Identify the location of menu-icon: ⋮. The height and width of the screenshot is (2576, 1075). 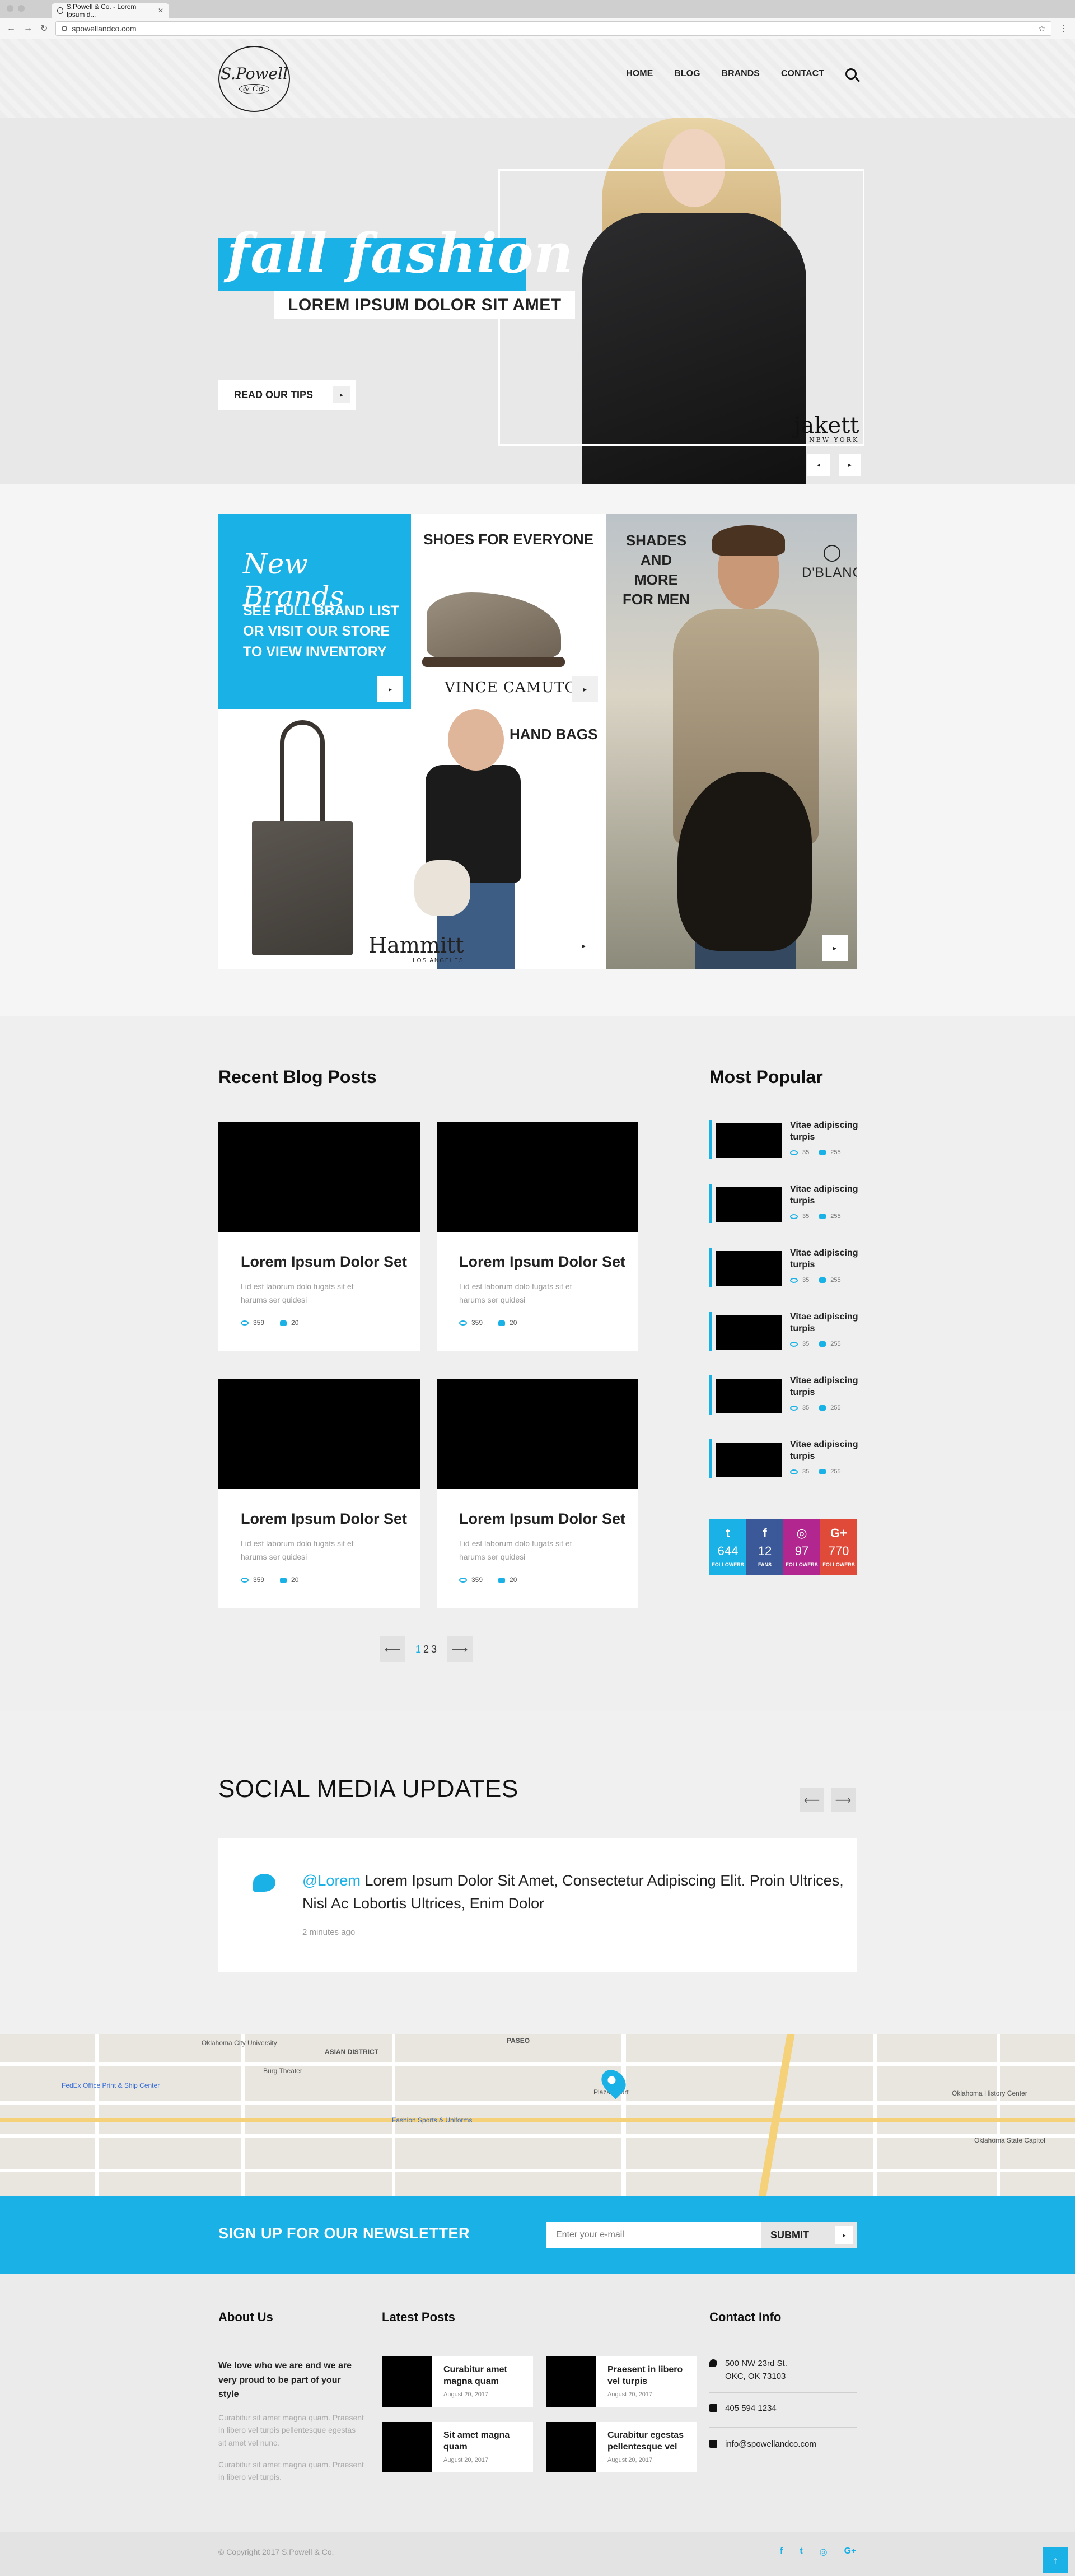
(1063, 29).